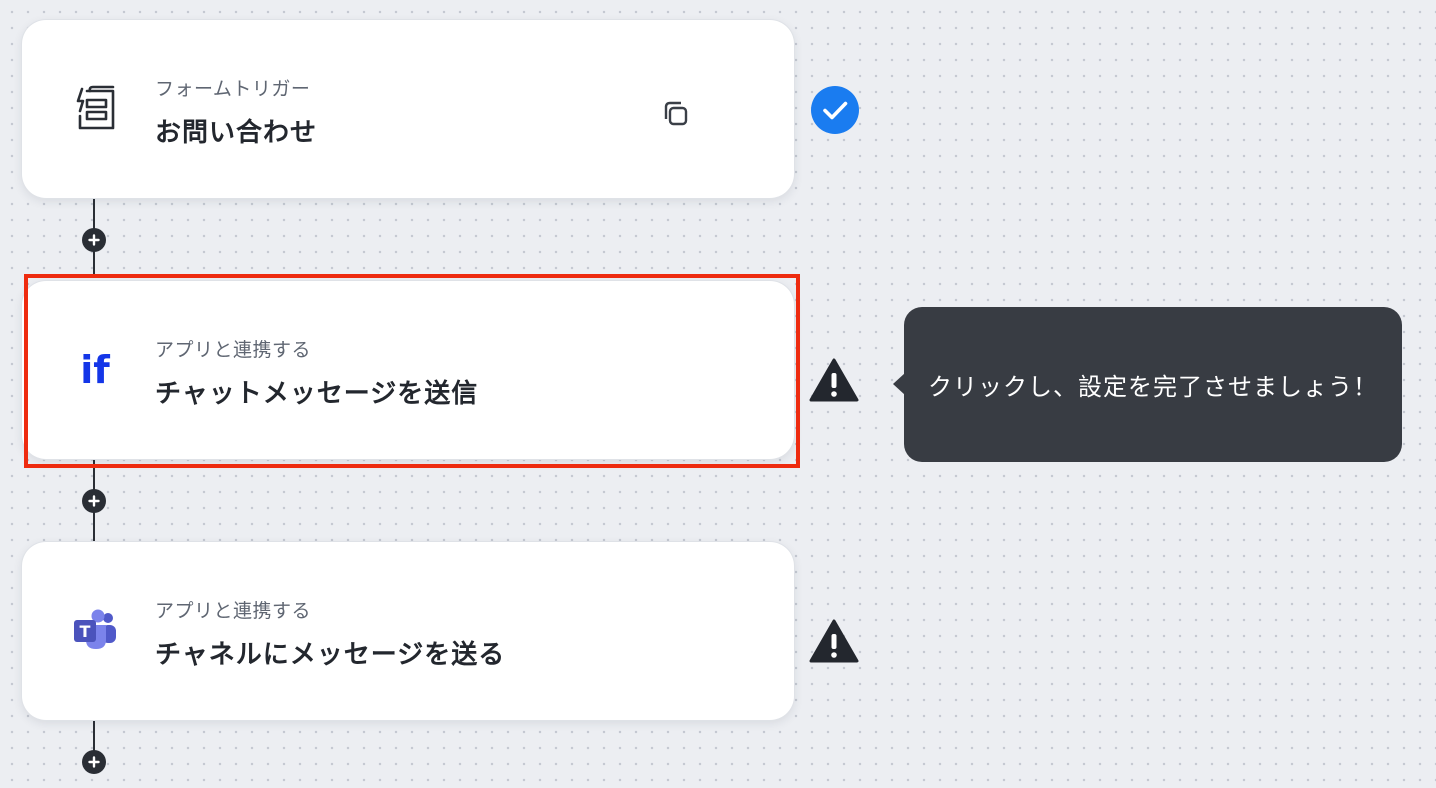 The height and width of the screenshot is (788, 1436). I want to click on copy-button, so click(676, 114).